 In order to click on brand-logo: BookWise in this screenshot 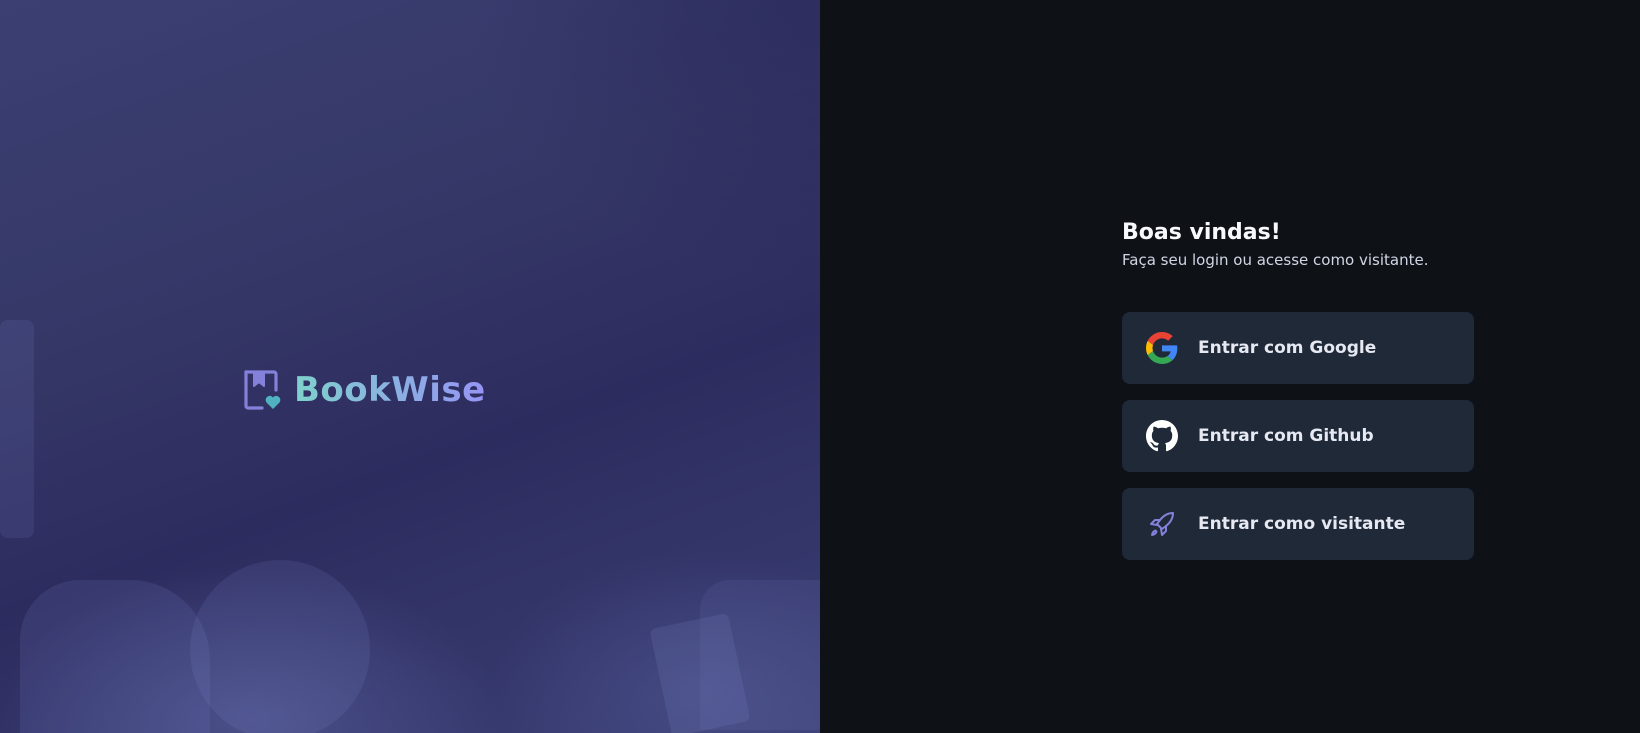, I will do `click(364, 390)`.